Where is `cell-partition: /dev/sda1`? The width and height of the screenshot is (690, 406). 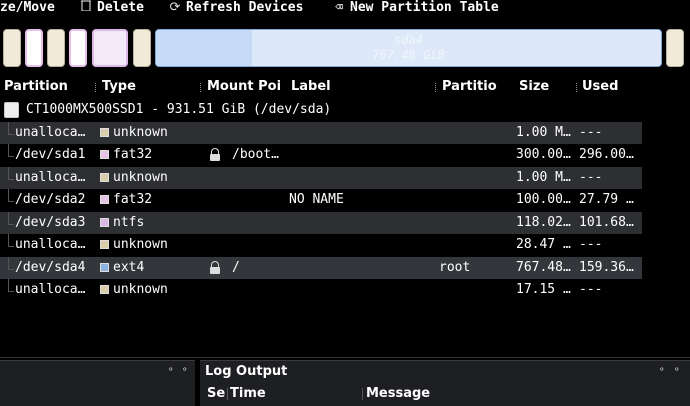
cell-partition: /dev/sda1 is located at coordinates (50, 154).